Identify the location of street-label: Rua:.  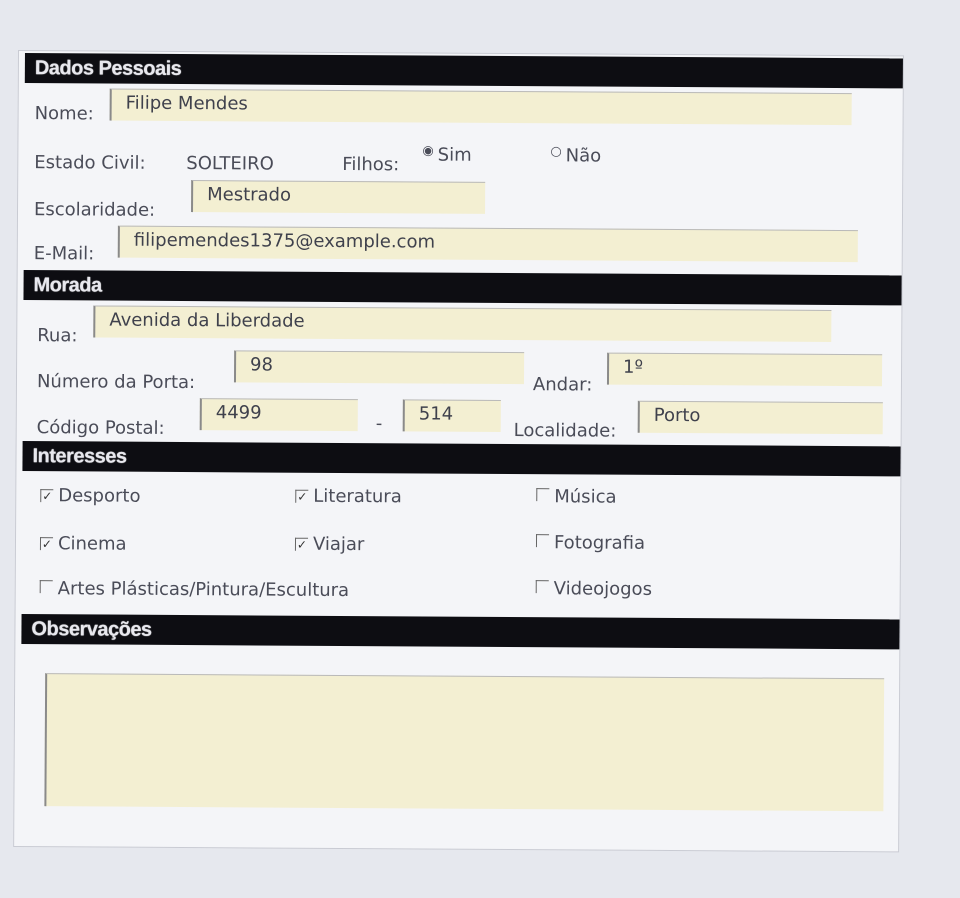
(57, 336).